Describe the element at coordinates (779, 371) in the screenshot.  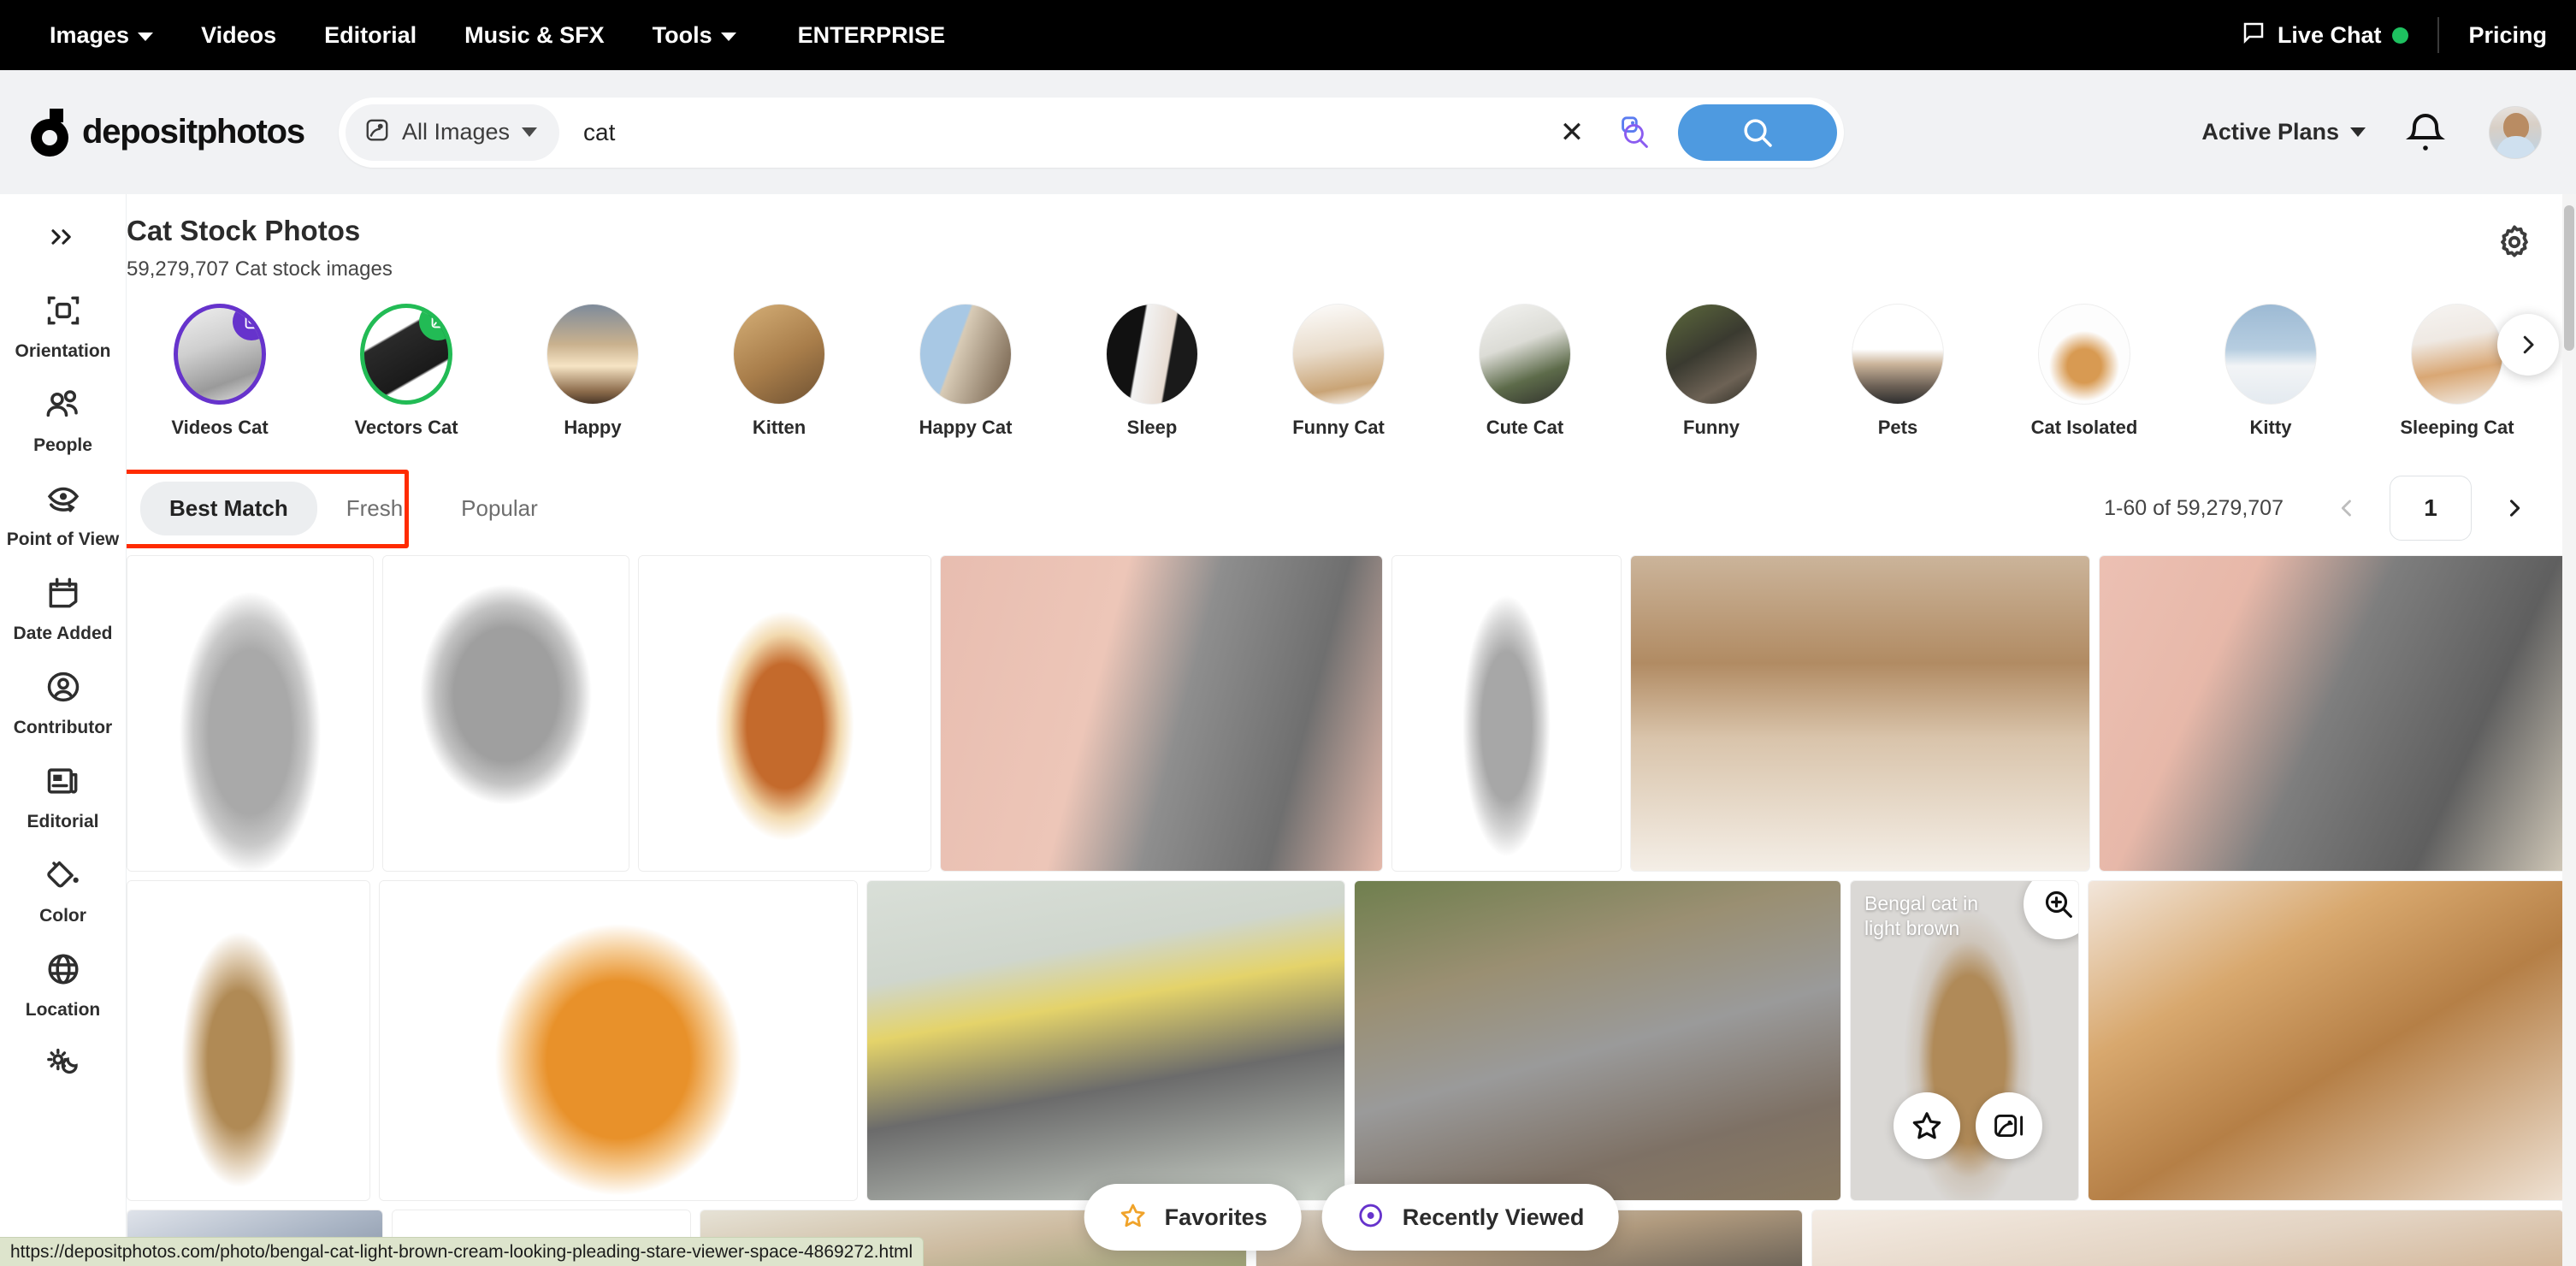
I see `category-kitten: Kitten` at that location.